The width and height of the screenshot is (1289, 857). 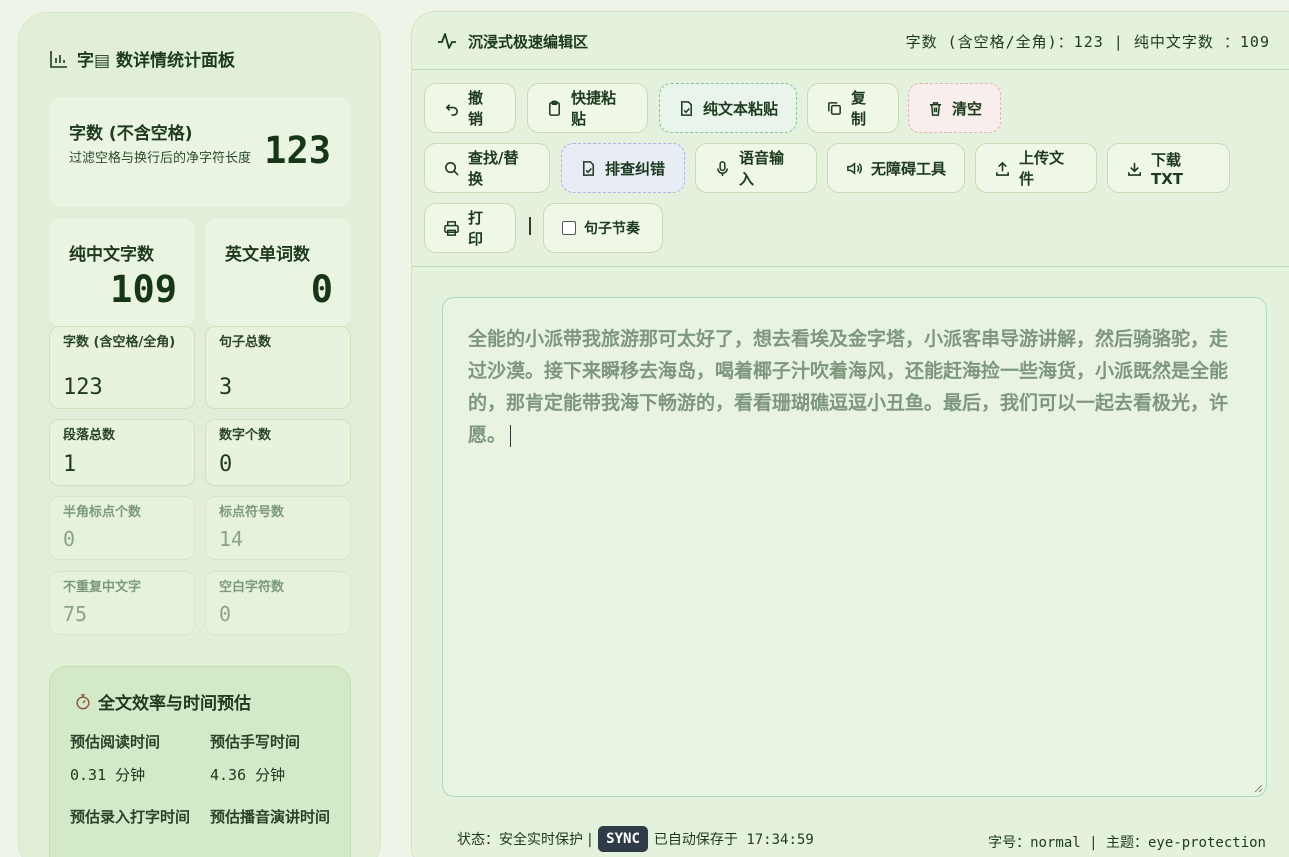 What do you see at coordinates (935, 108) in the screenshot?
I see `trash-icon` at bounding box center [935, 108].